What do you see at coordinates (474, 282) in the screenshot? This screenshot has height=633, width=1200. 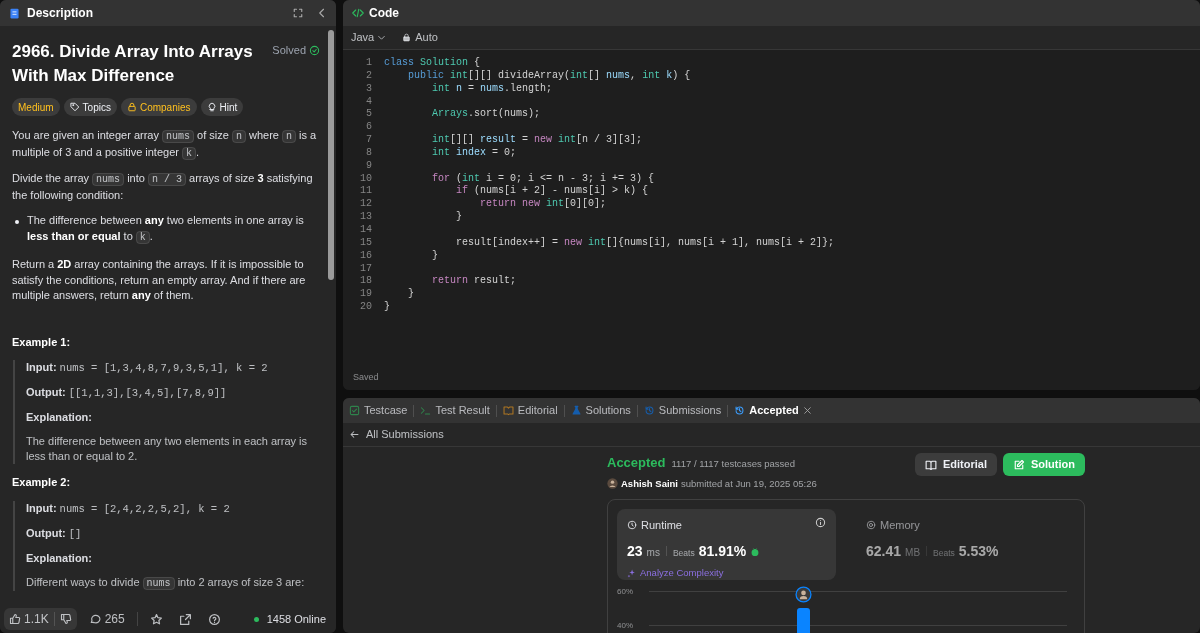 I see `code-line: return result;` at bounding box center [474, 282].